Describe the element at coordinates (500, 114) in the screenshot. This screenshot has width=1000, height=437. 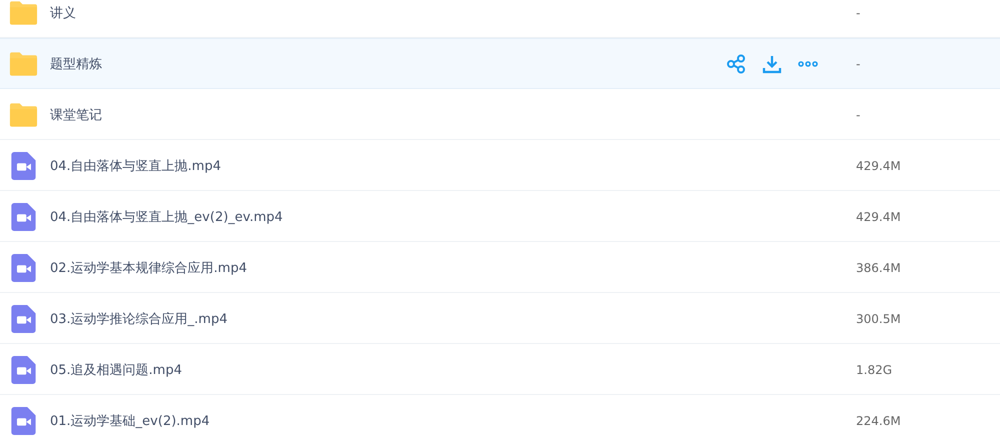
I see `file-row: 课堂笔记 -` at that location.